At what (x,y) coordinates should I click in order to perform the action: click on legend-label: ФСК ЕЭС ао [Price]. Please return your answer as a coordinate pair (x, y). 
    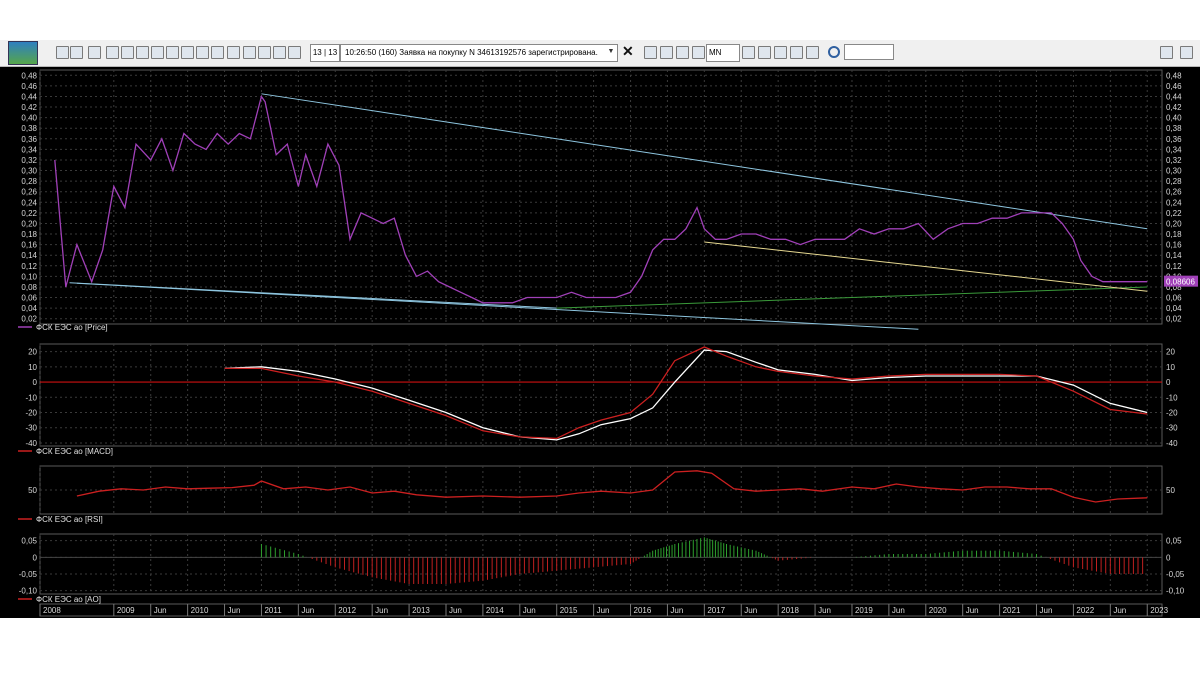
    Looking at the image, I should click on (72, 327).